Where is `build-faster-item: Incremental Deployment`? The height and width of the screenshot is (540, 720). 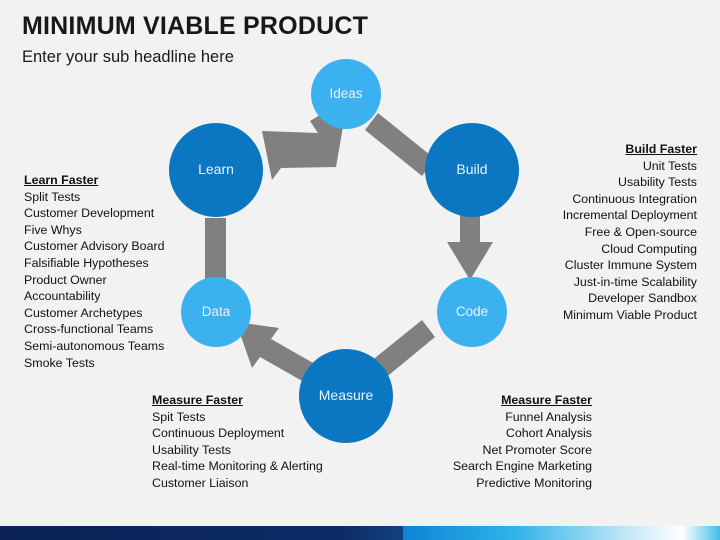 build-faster-item: Incremental Deployment is located at coordinates (629, 215).